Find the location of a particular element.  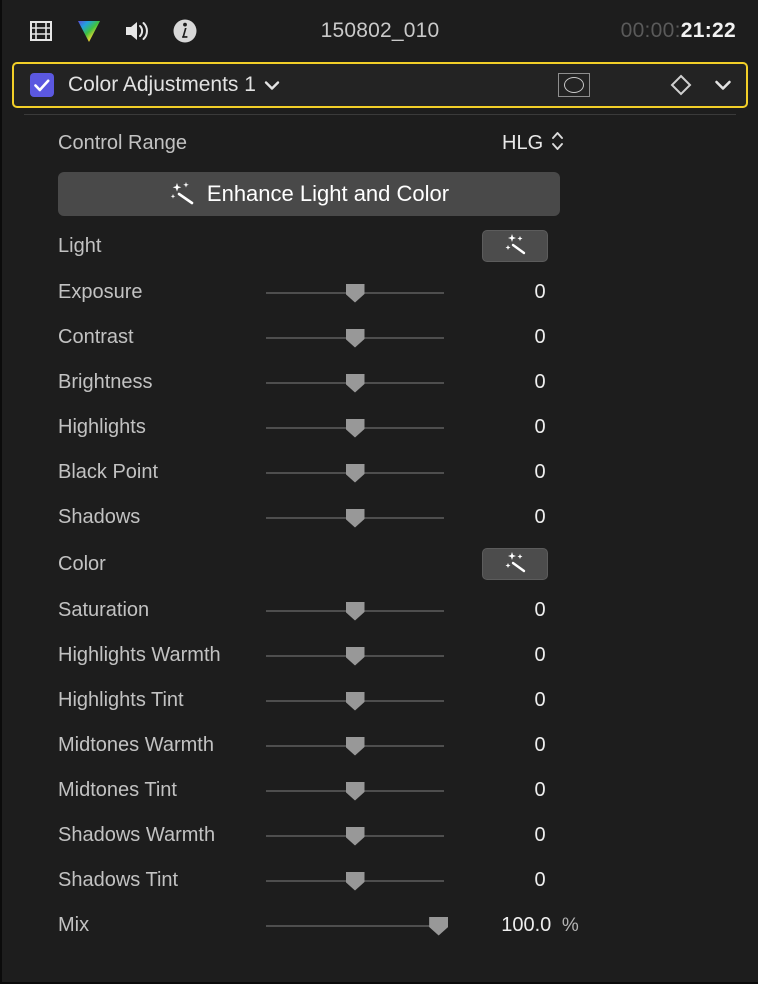

shadows-warmth-slider-handle is located at coordinates (355, 836).